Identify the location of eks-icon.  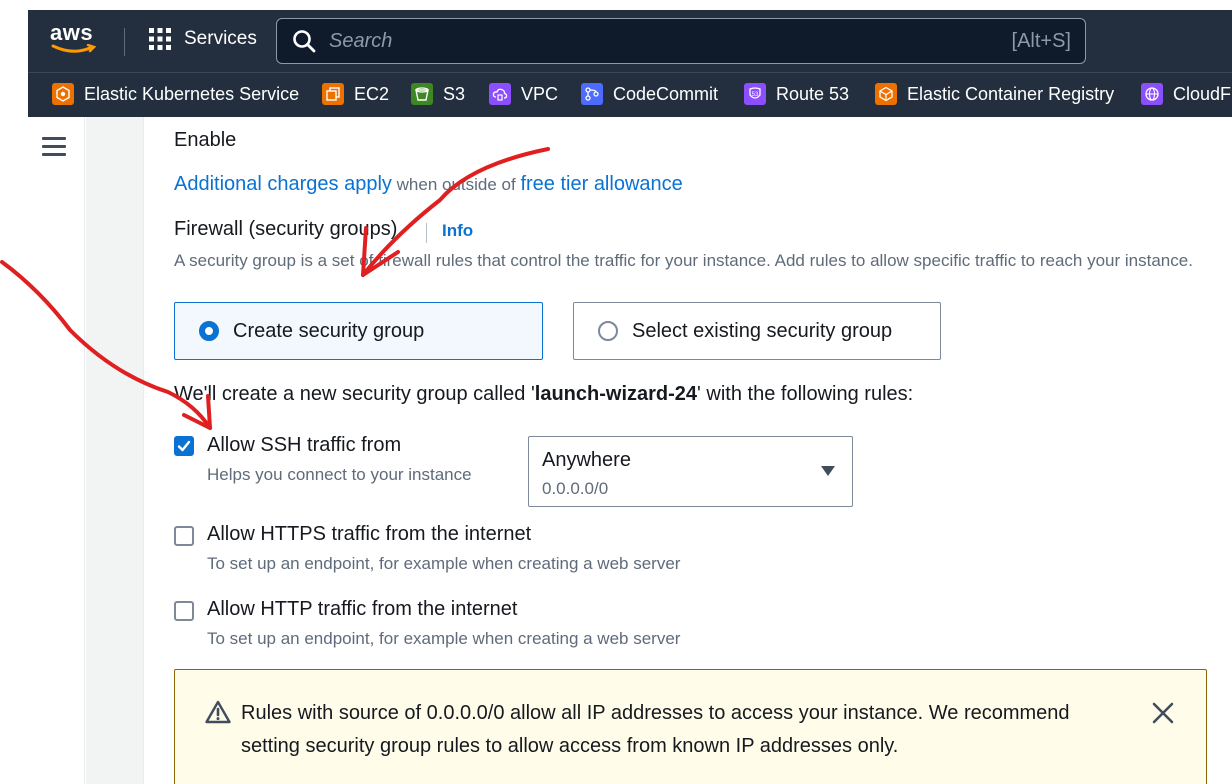
(63, 94).